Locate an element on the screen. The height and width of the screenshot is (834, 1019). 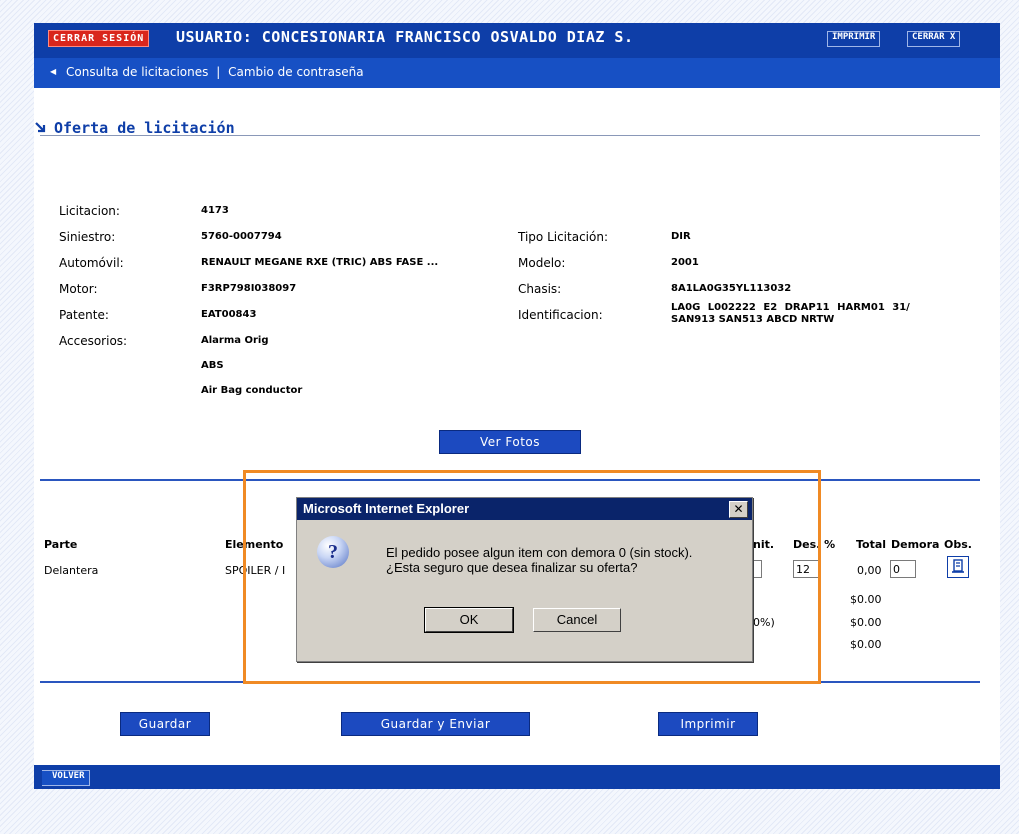
cancel-button: Cancel is located at coordinates (577, 620).